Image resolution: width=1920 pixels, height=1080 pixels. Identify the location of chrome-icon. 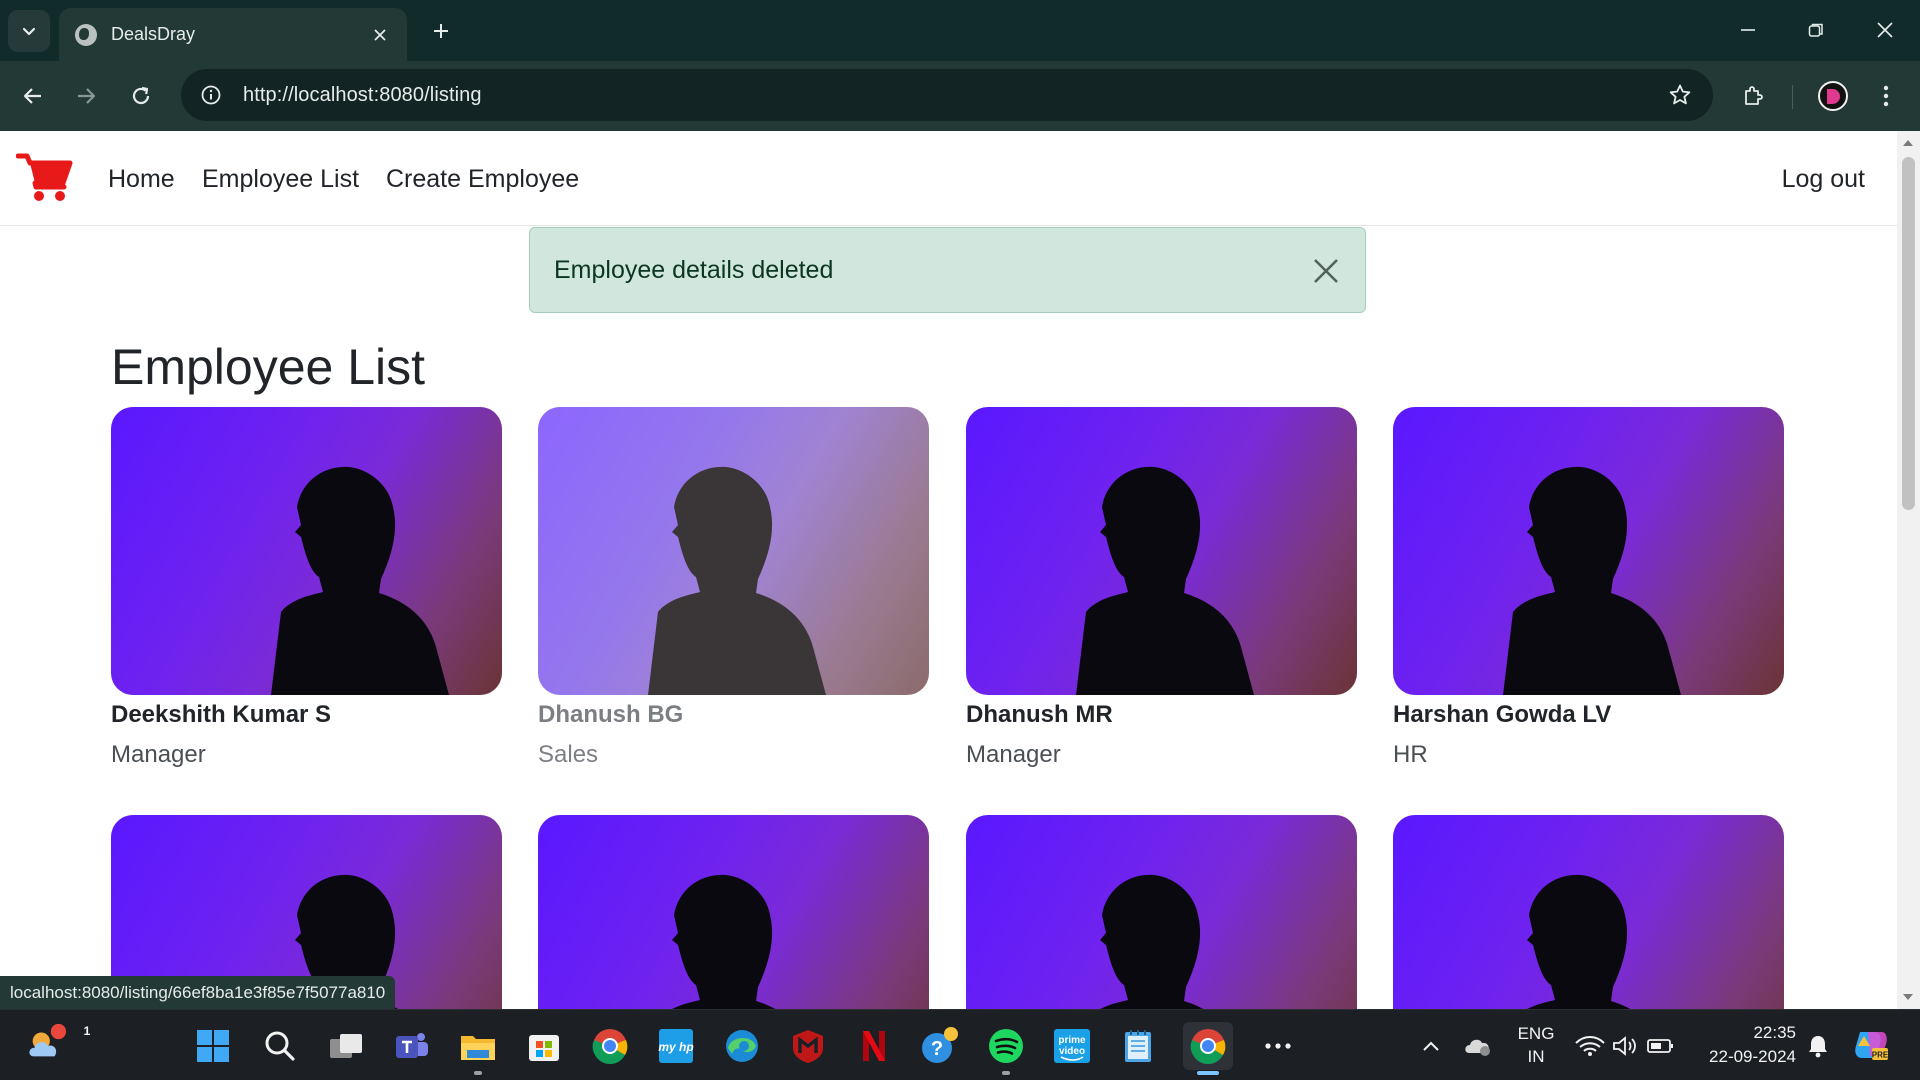
(1208, 1046).